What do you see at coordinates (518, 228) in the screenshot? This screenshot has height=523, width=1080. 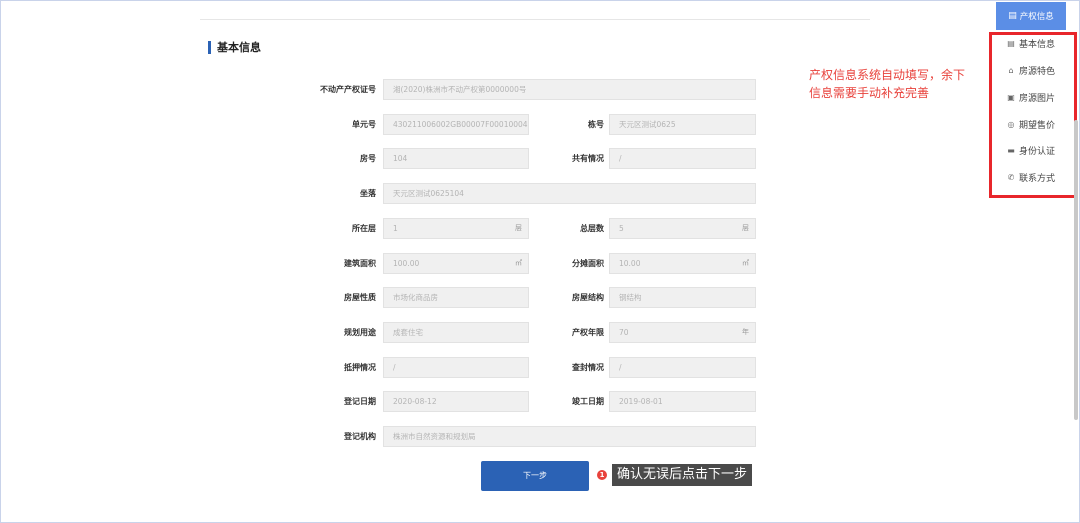 I see `floor-unit: 层` at bounding box center [518, 228].